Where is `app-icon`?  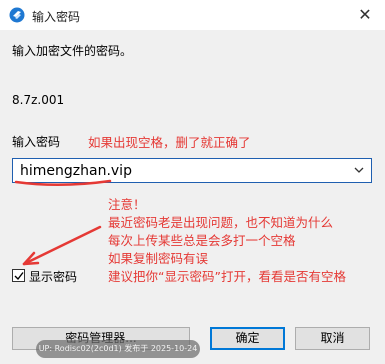
app-icon is located at coordinates (17, 15).